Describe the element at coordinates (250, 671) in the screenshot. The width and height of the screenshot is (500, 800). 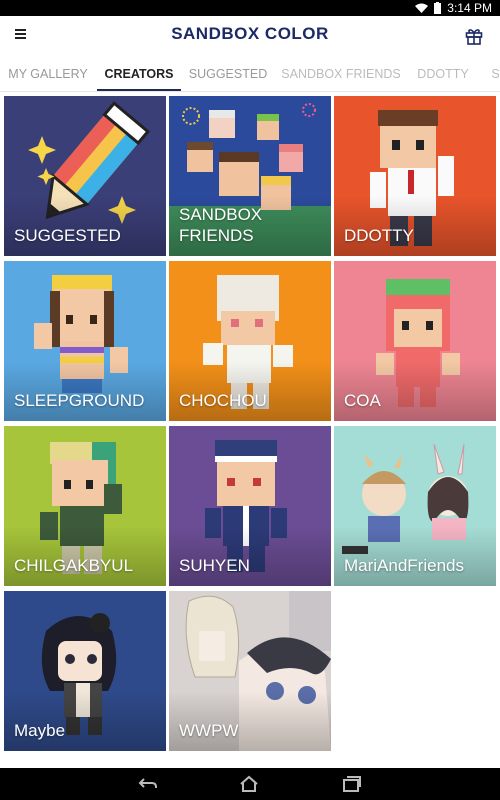
I see `card-wwpw: WWPW` at that location.